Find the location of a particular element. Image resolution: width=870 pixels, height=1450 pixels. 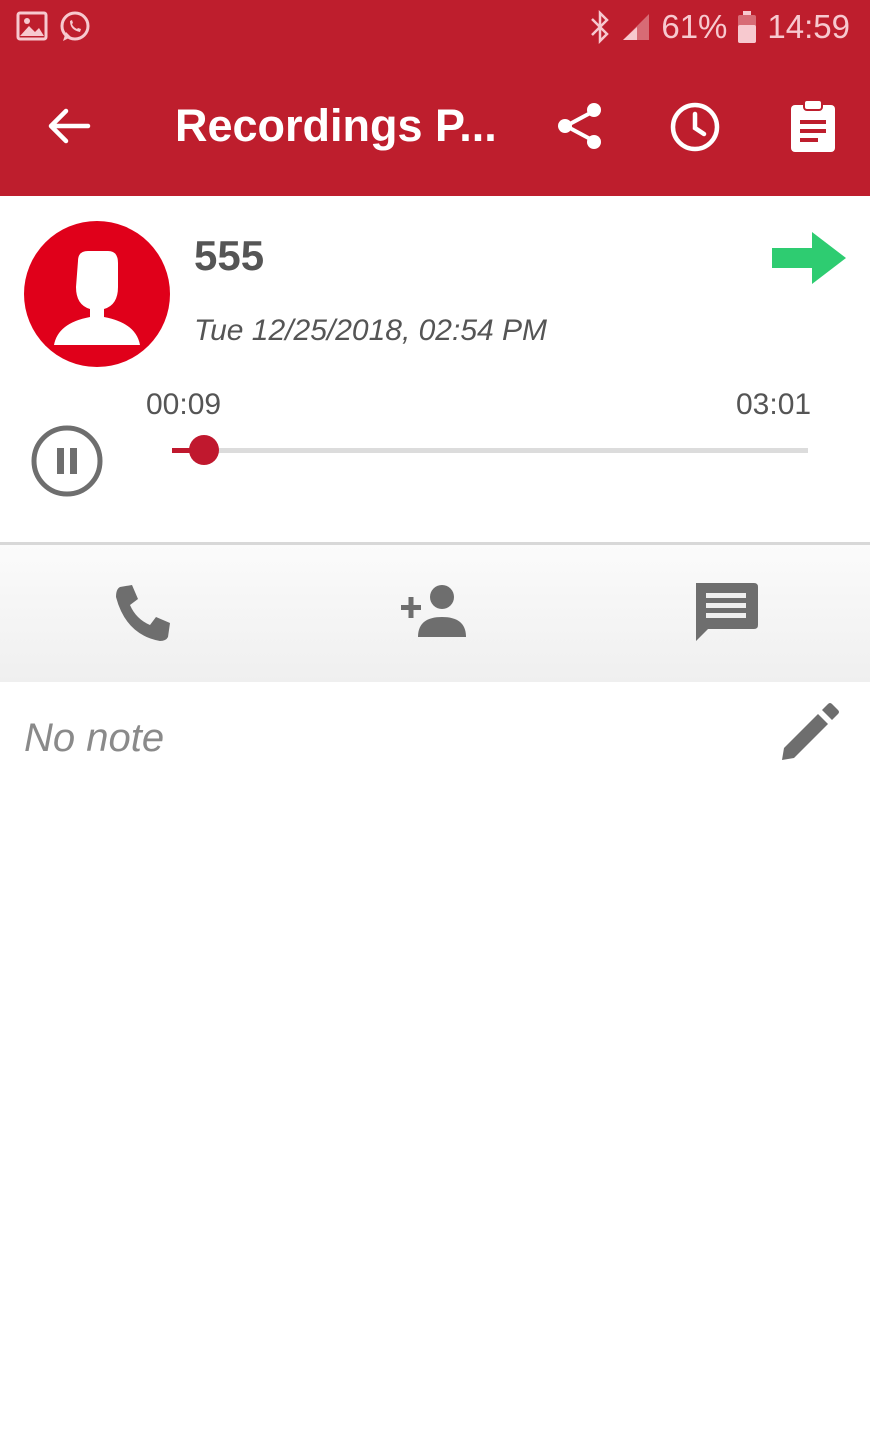

battery-icon is located at coordinates (747, 27).